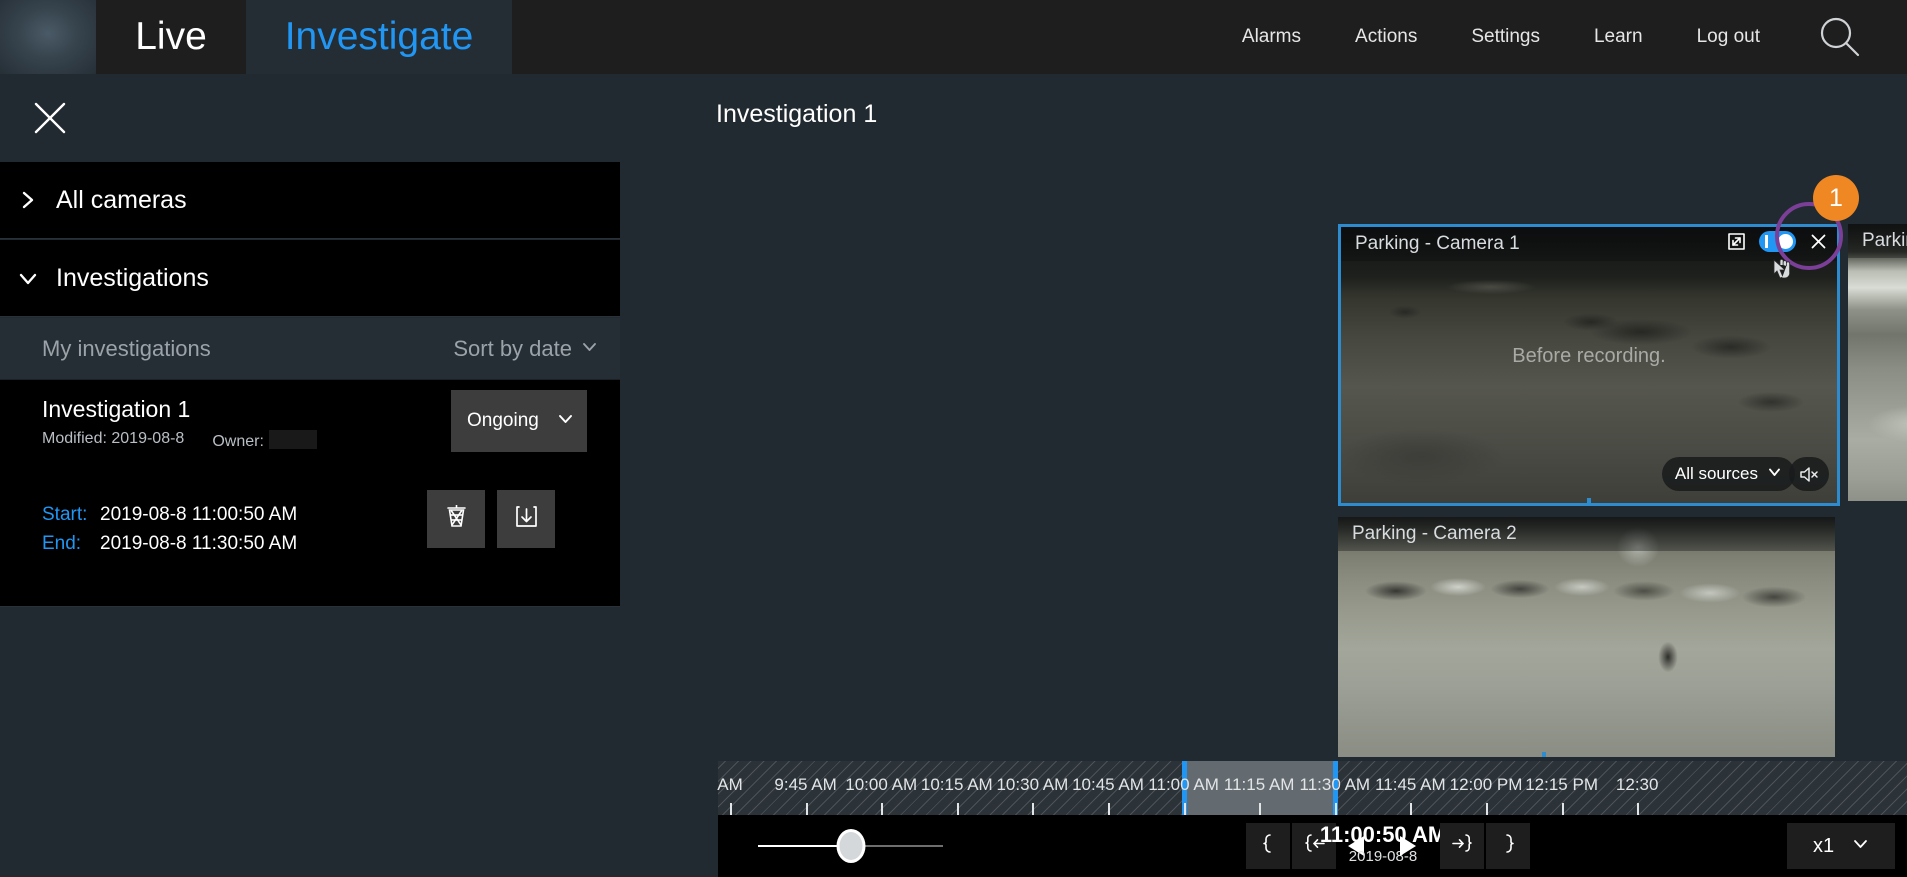  I want to click on sort-by-date-button: Sort by date, so click(525, 349).